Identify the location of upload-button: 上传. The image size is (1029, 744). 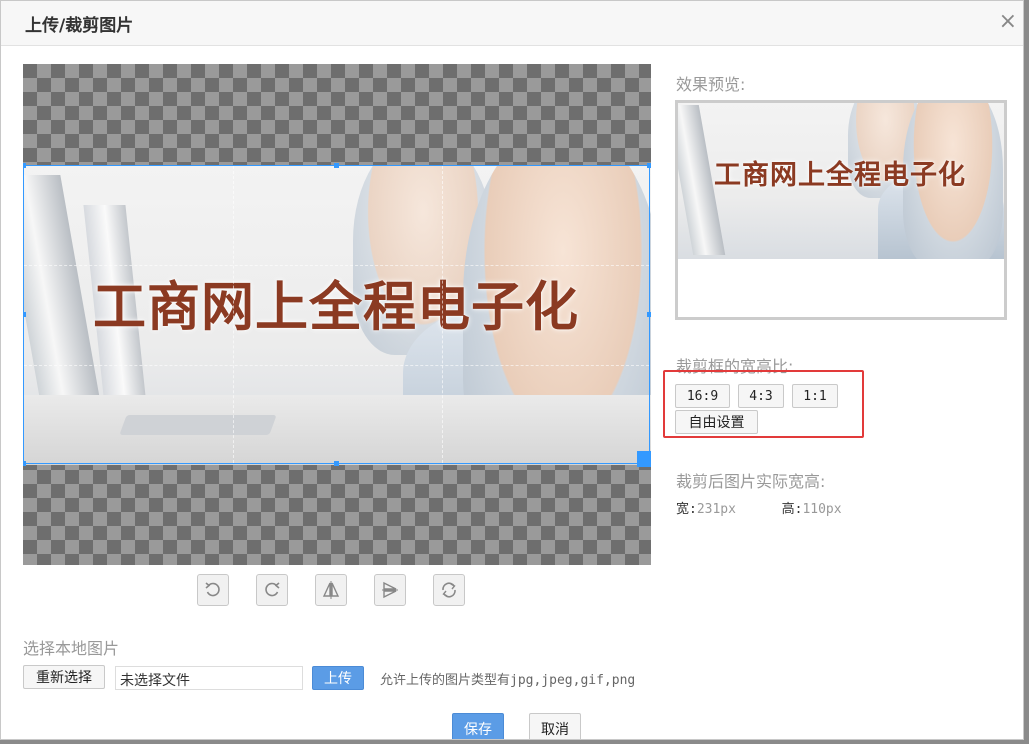
(338, 678).